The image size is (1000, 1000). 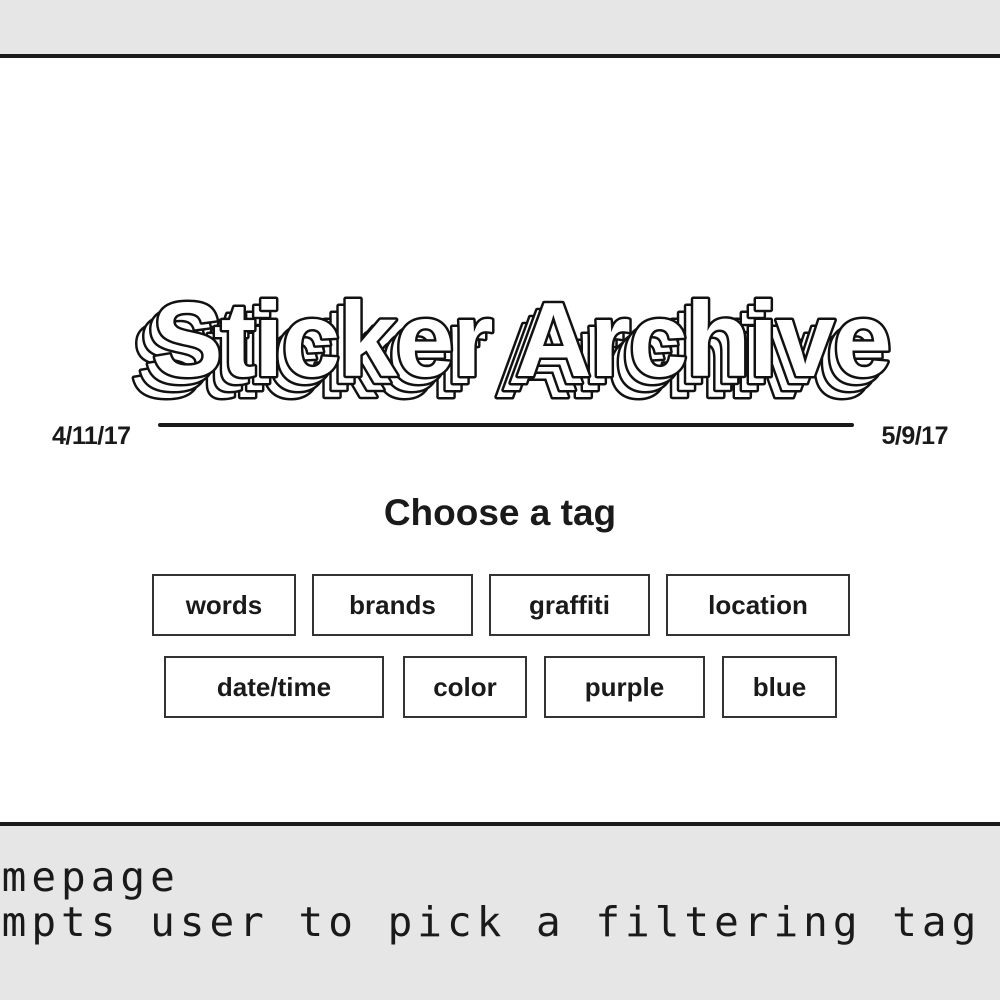 What do you see at coordinates (624, 687) in the screenshot?
I see `tag-button-purple: purple` at bounding box center [624, 687].